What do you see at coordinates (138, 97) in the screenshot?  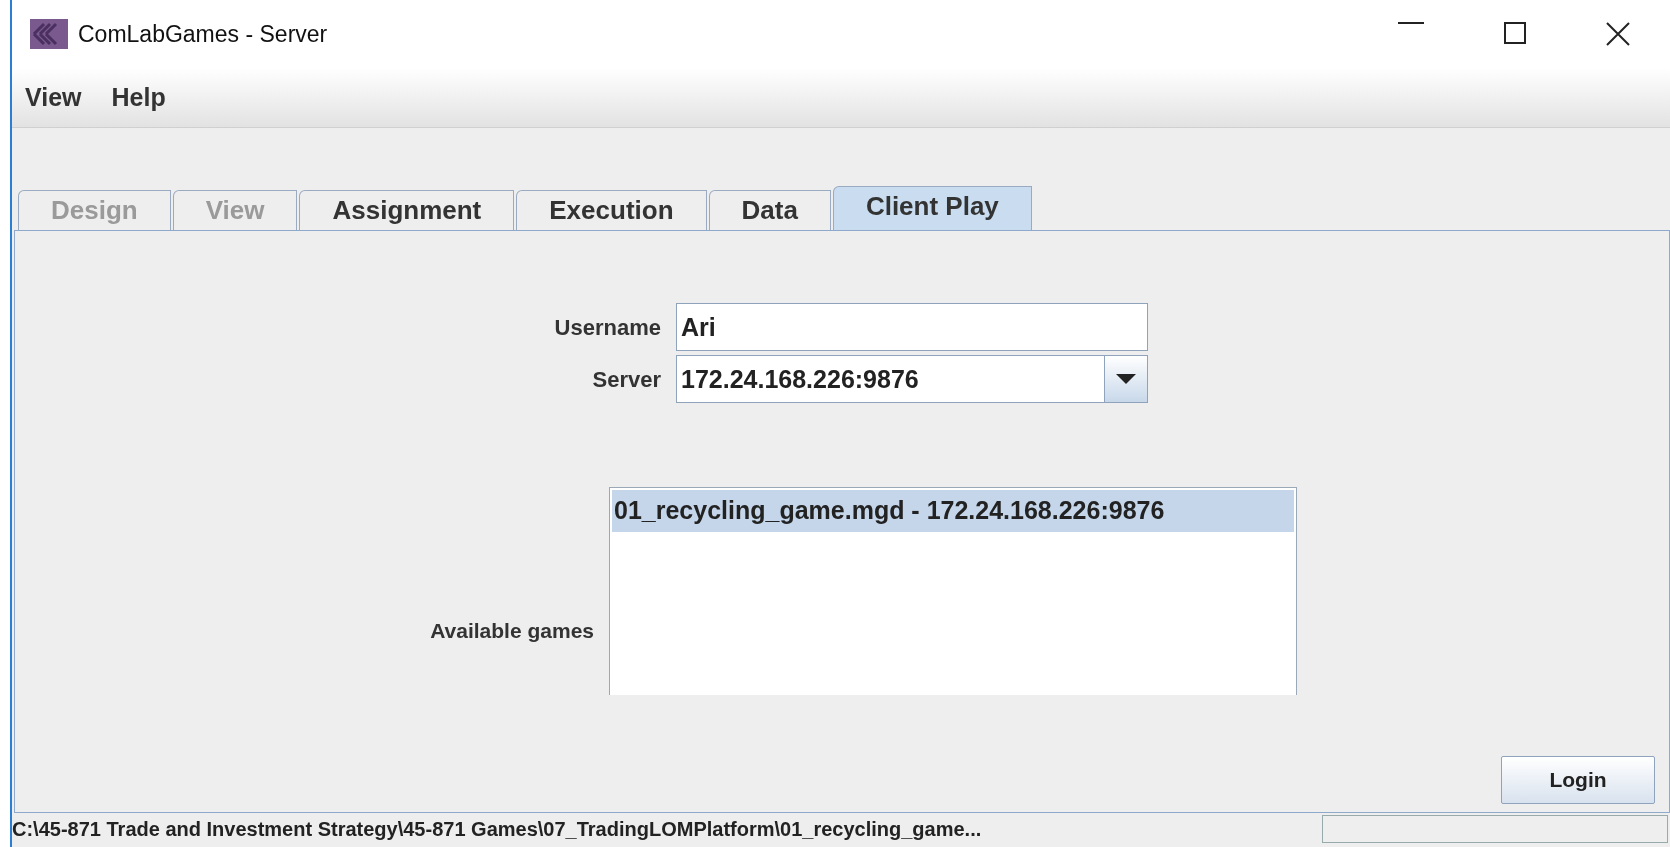 I see `menu-item: Help` at bounding box center [138, 97].